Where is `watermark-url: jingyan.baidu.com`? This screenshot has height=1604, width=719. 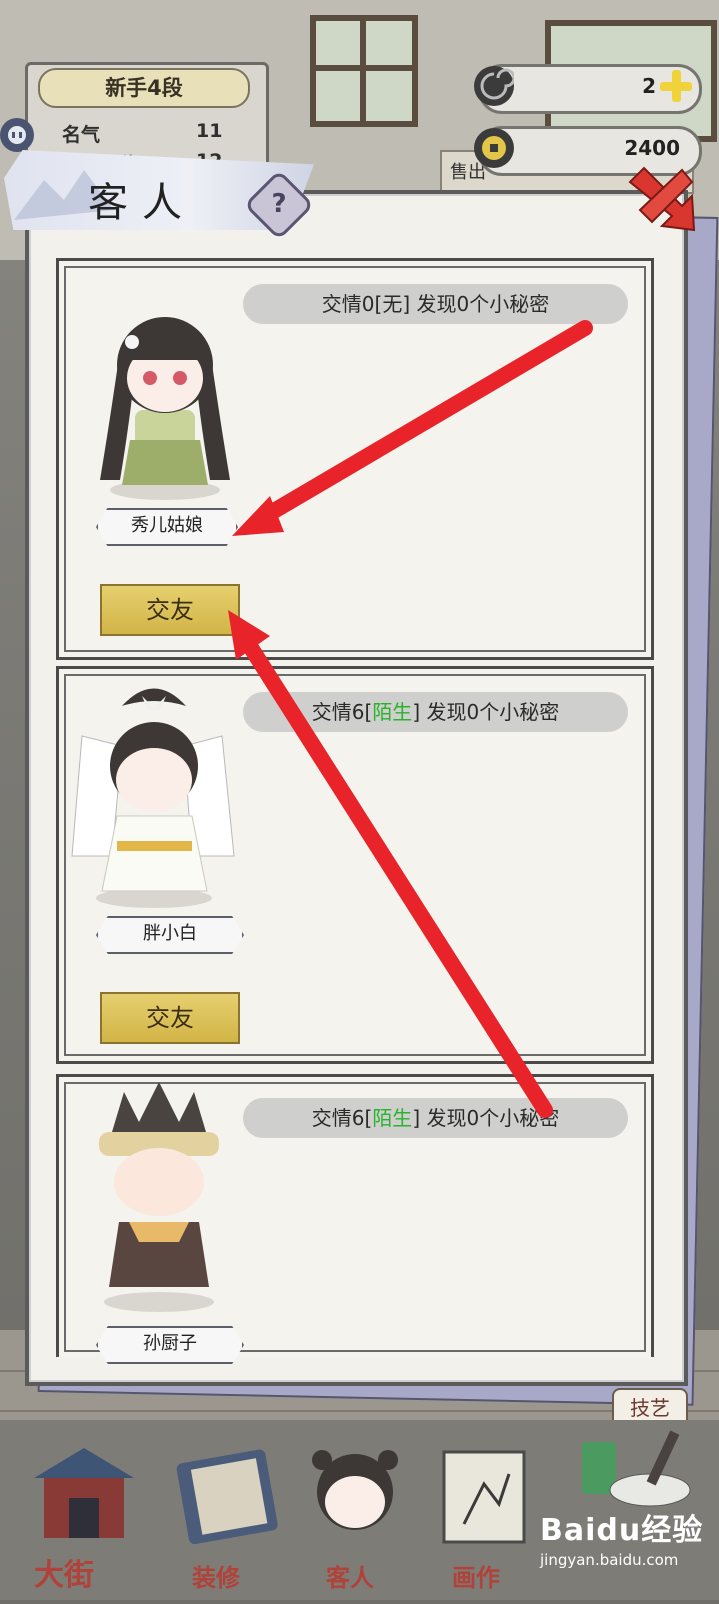 watermark-url: jingyan.baidu.com is located at coordinates (609, 1560).